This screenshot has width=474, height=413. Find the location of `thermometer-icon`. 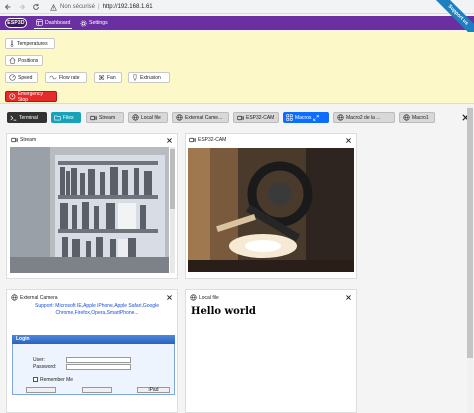

thermometer-icon is located at coordinates (12, 43).